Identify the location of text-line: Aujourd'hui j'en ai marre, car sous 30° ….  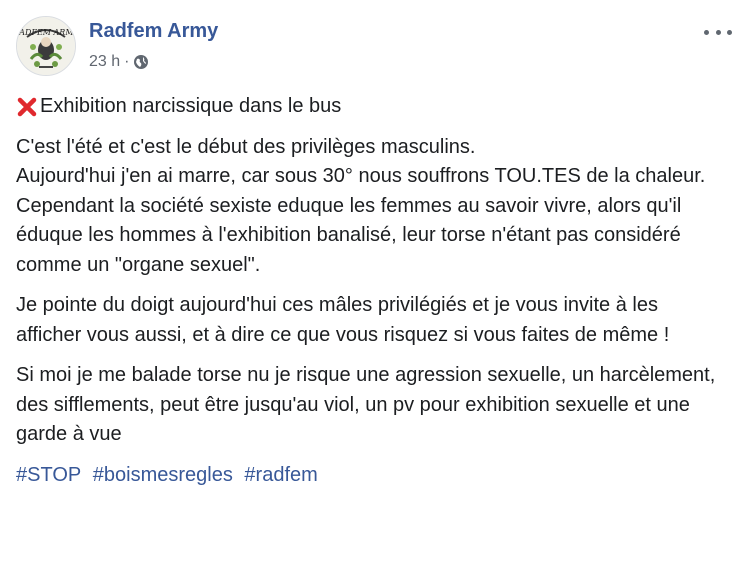
(361, 176).